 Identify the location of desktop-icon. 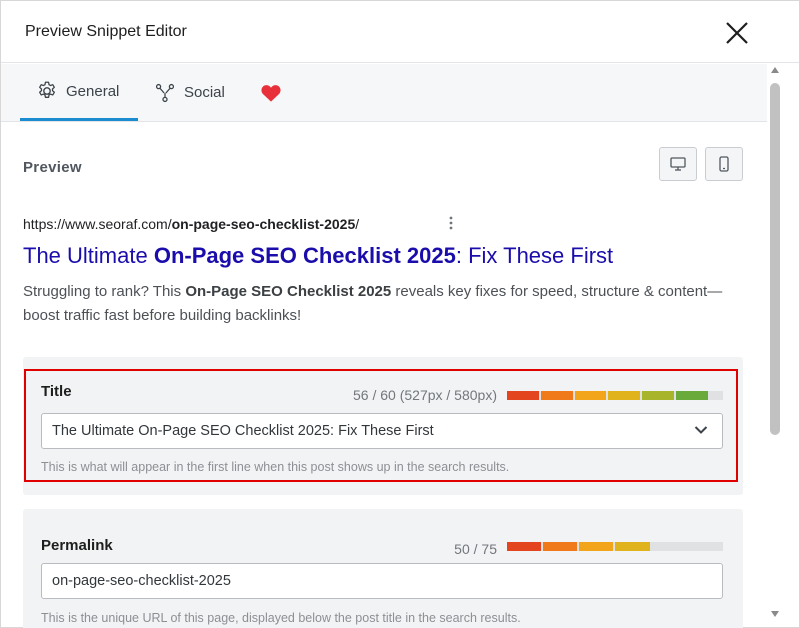
(678, 164).